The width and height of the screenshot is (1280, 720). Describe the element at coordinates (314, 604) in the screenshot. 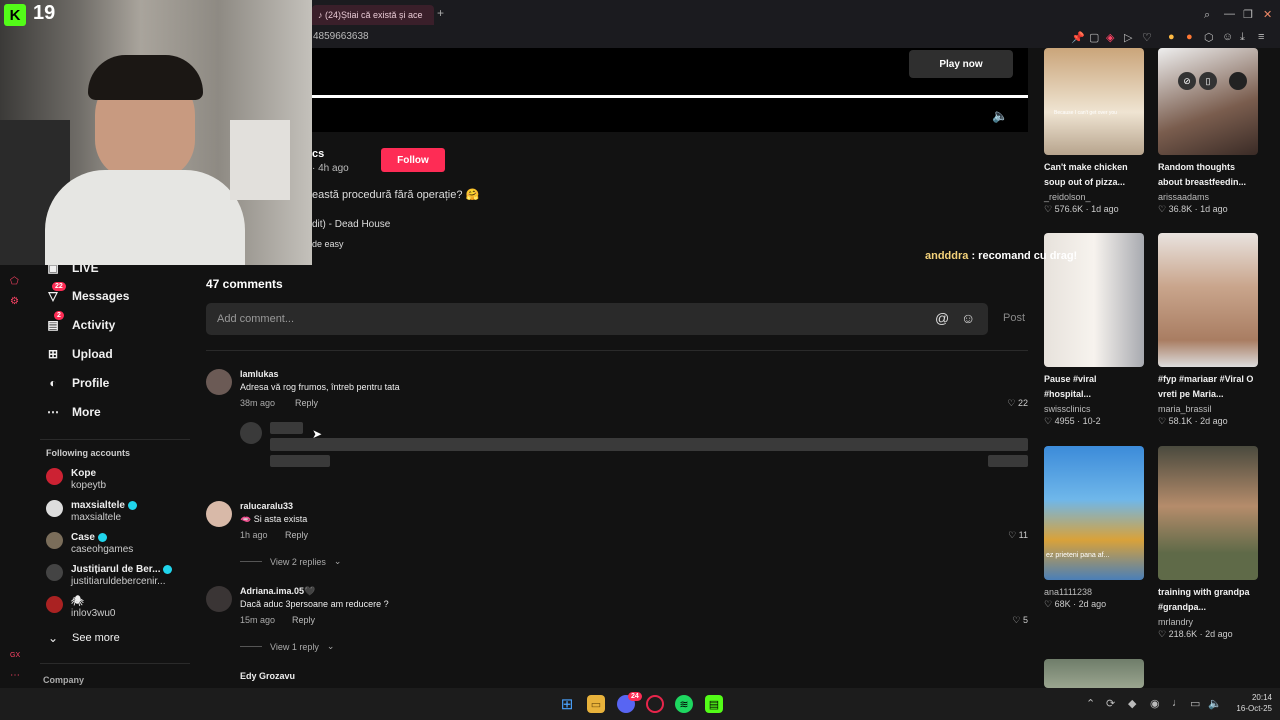

I see `comment-text: Dacă aduc 3persoane am reducere ?` at that location.